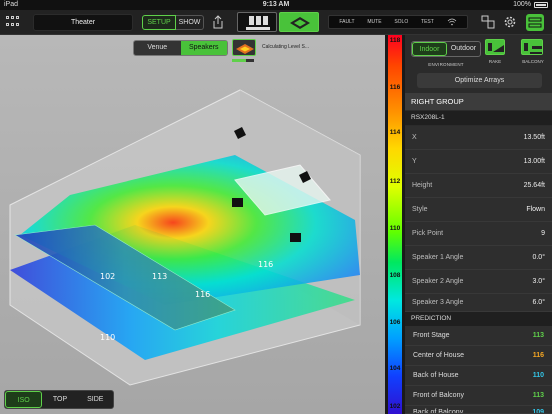  Describe the element at coordinates (478, 234) in the screenshot. I see `prop-row-pick-point: Pick Point 9` at that location.